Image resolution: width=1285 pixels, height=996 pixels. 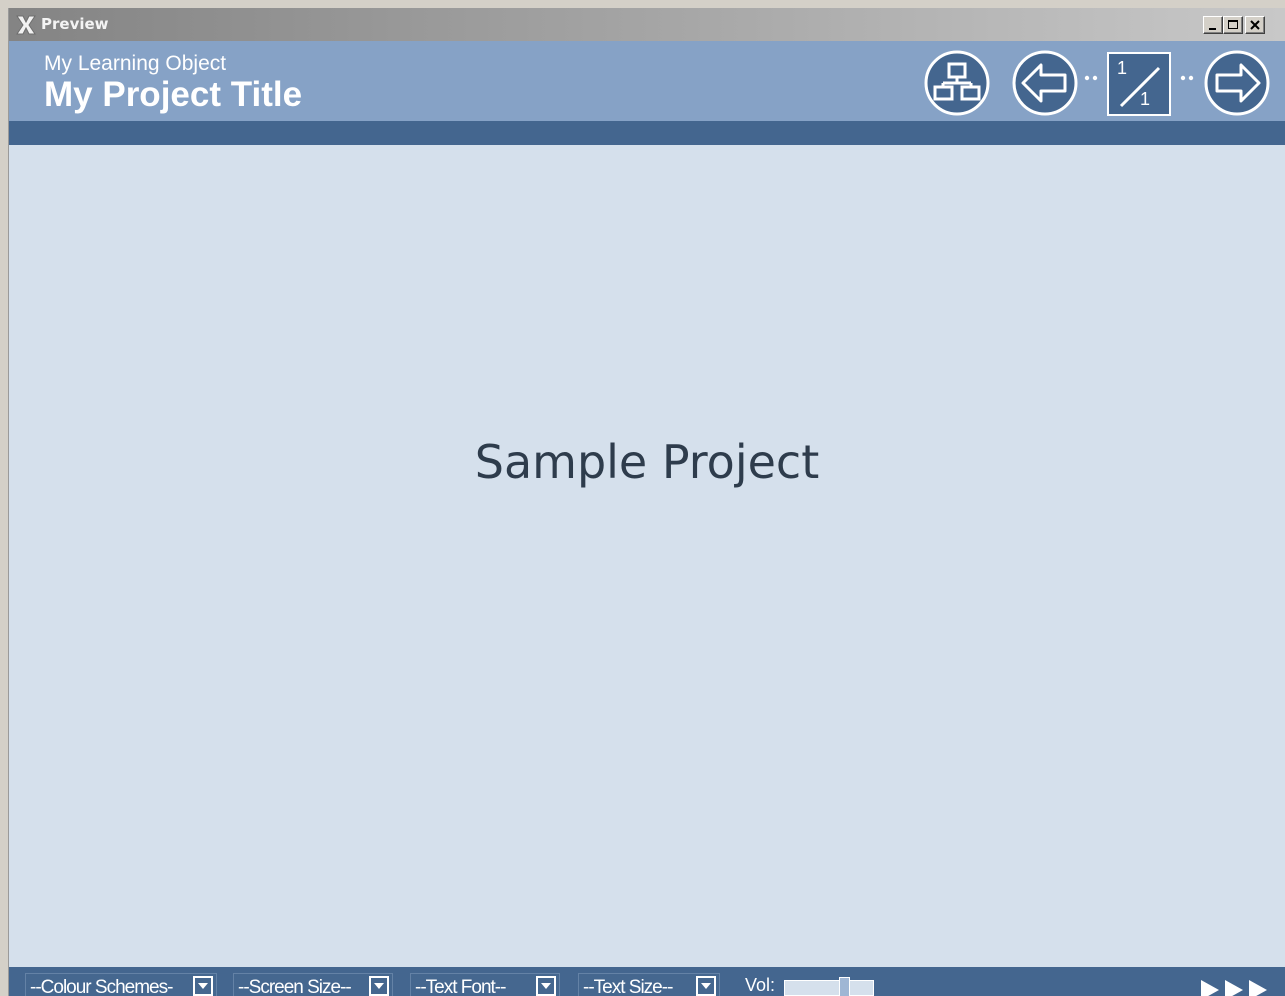 I want to click on text-size-label: --Text Size--, so click(x=628, y=986).